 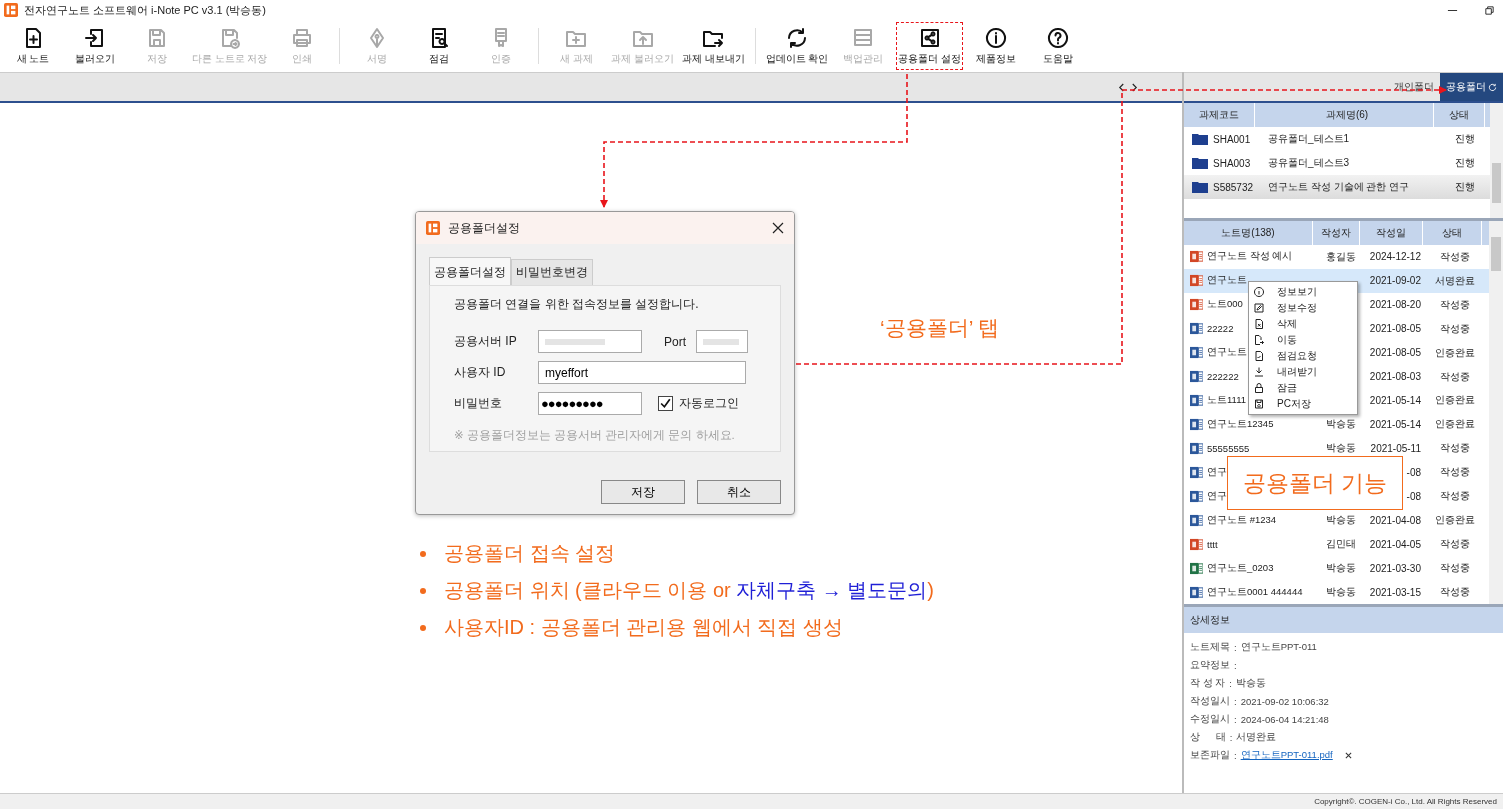 What do you see at coordinates (1395, 520) in the screenshot?
I see `table-cell: 2021-04-08` at bounding box center [1395, 520].